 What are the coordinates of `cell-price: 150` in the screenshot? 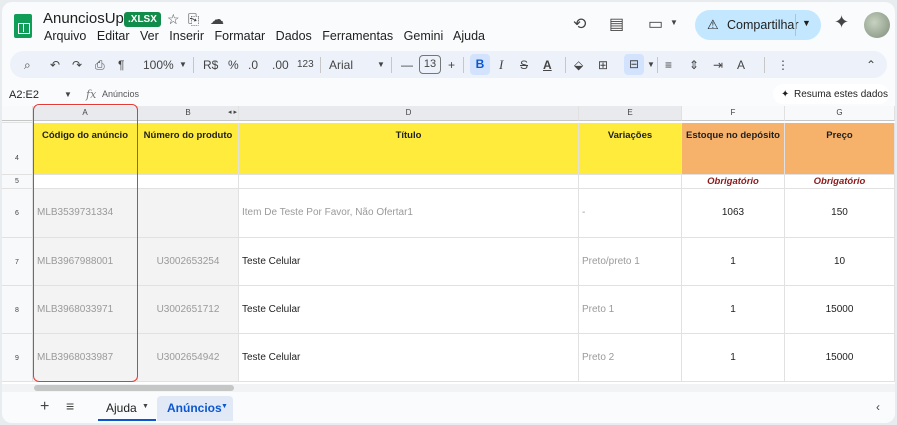 It's located at (840, 213).